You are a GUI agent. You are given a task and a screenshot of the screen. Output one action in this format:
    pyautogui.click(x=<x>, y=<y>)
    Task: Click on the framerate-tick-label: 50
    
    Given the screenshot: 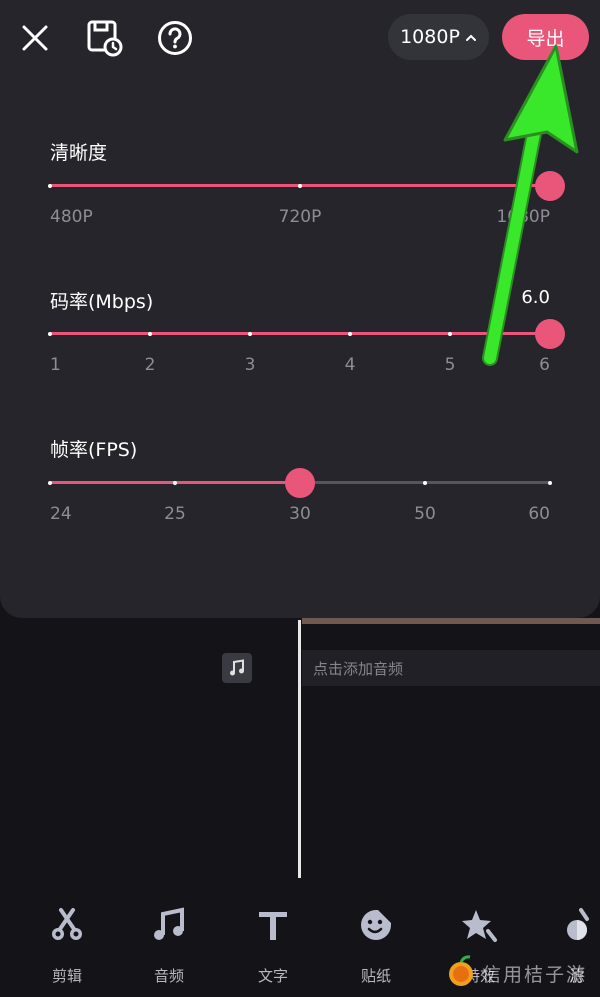 What is the action you would take?
    pyautogui.click(x=425, y=514)
    